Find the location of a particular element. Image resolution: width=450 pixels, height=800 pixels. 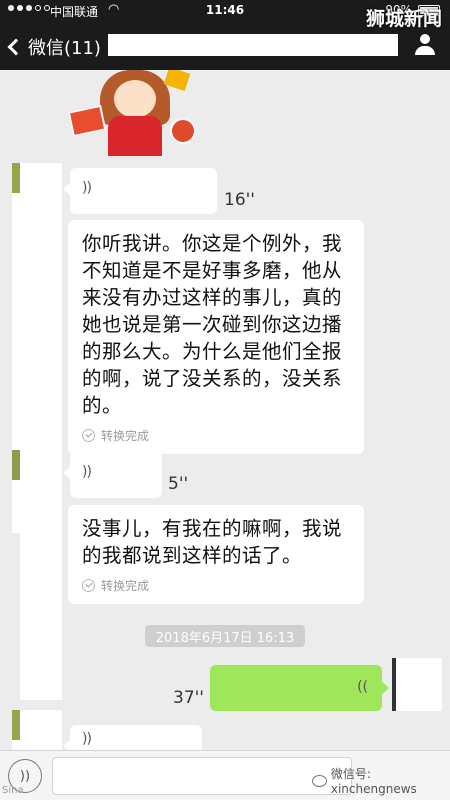

wechat-icon is located at coordinates (319, 780).